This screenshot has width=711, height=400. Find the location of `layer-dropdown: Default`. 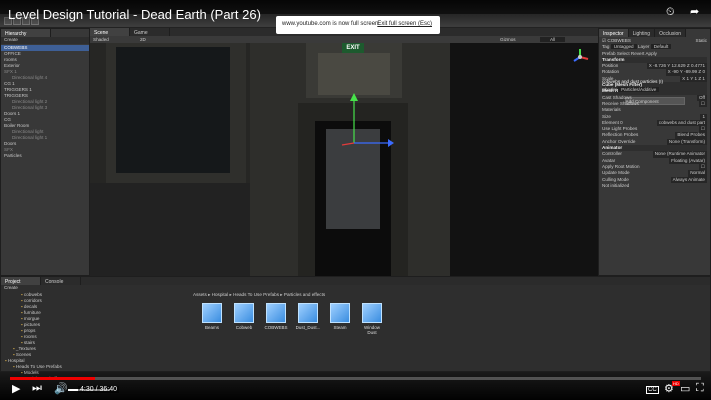

layer-dropdown: Default is located at coordinates (661, 47).